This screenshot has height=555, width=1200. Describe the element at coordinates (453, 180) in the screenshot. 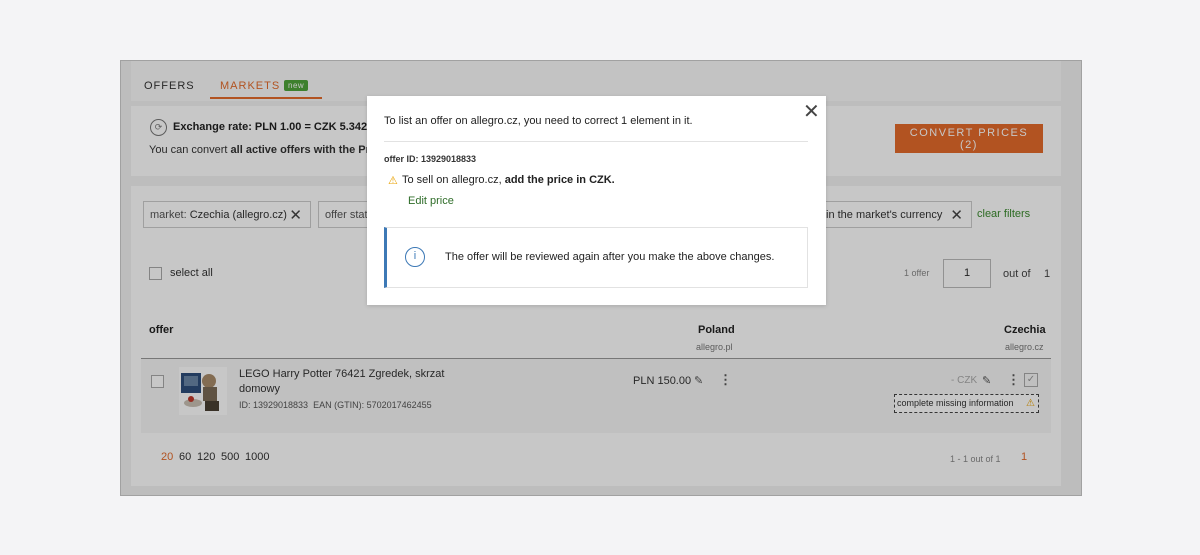

I see `warning-prefix: To sell on allegro.cz,` at that location.